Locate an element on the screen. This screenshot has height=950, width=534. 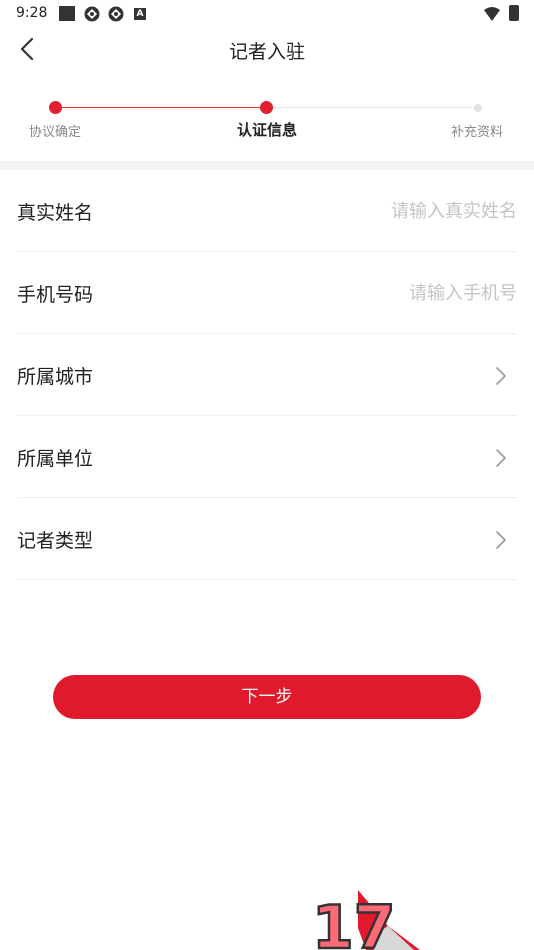
city-label: 所属城市 is located at coordinates (55, 377).